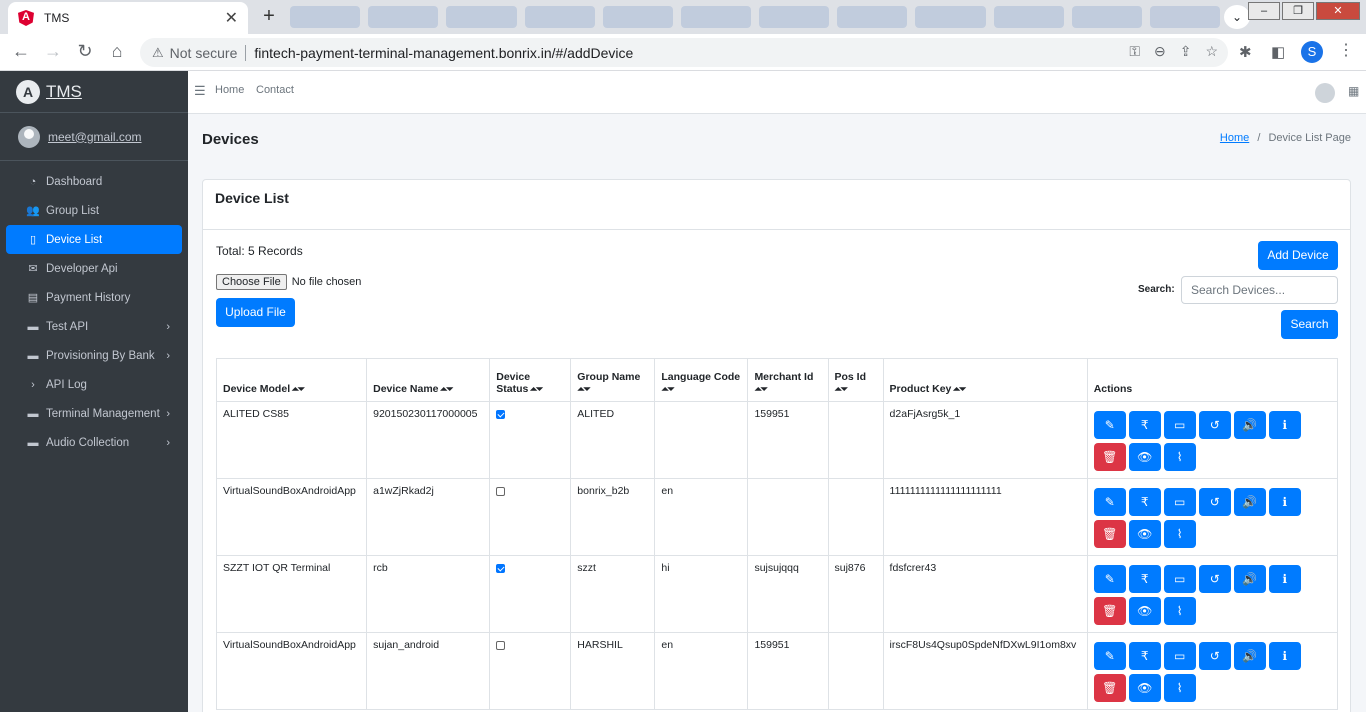  I want to click on breadcrumb-home-link: Home, so click(1234, 138).